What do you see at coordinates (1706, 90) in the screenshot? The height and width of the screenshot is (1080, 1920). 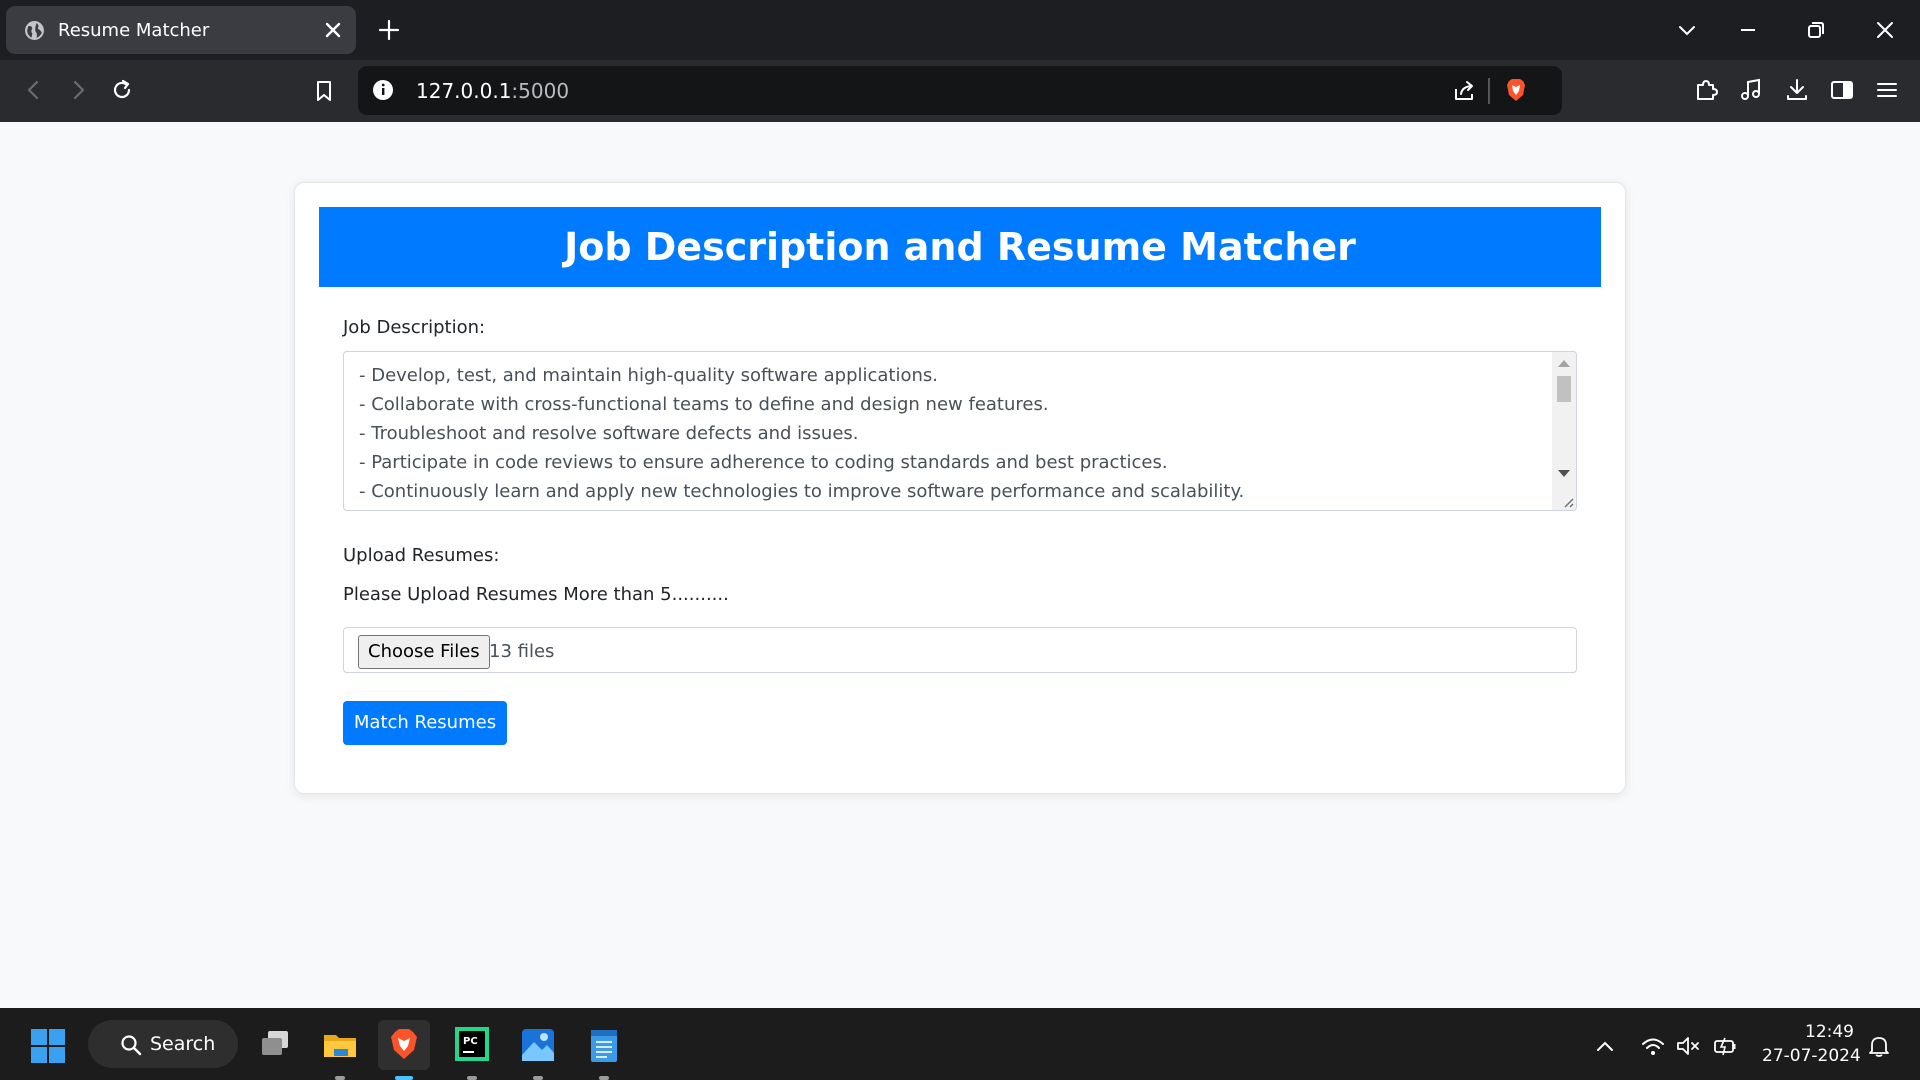 I see `extensions-icon` at bounding box center [1706, 90].